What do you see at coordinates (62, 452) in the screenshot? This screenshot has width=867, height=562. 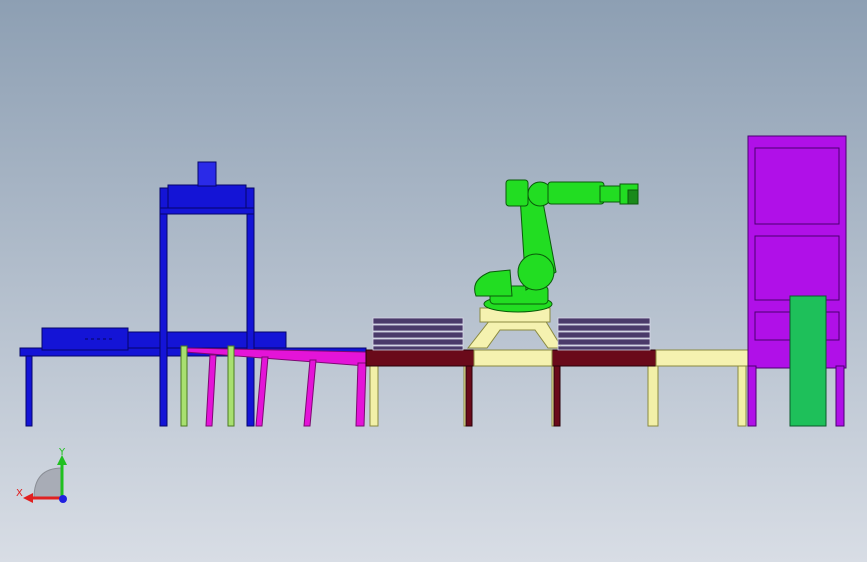 I see `y-axis-label: Y` at bounding box center [62, 452].